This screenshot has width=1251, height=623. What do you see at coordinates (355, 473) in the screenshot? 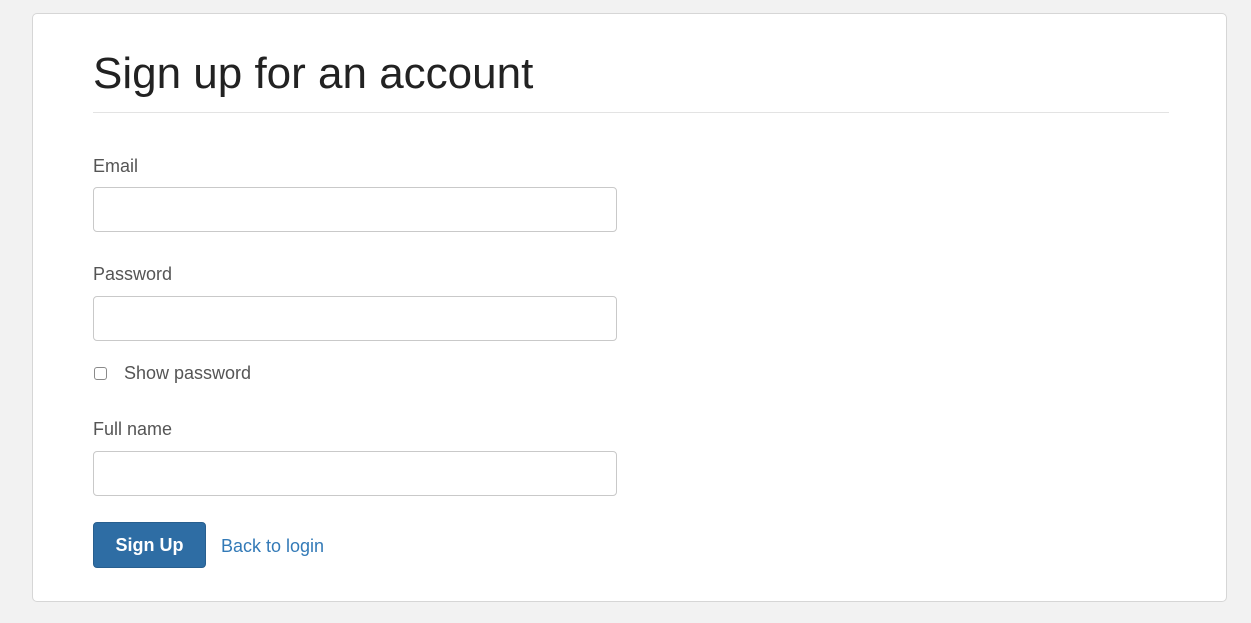
I see `full-name-field` at bounding box center [355, 473].